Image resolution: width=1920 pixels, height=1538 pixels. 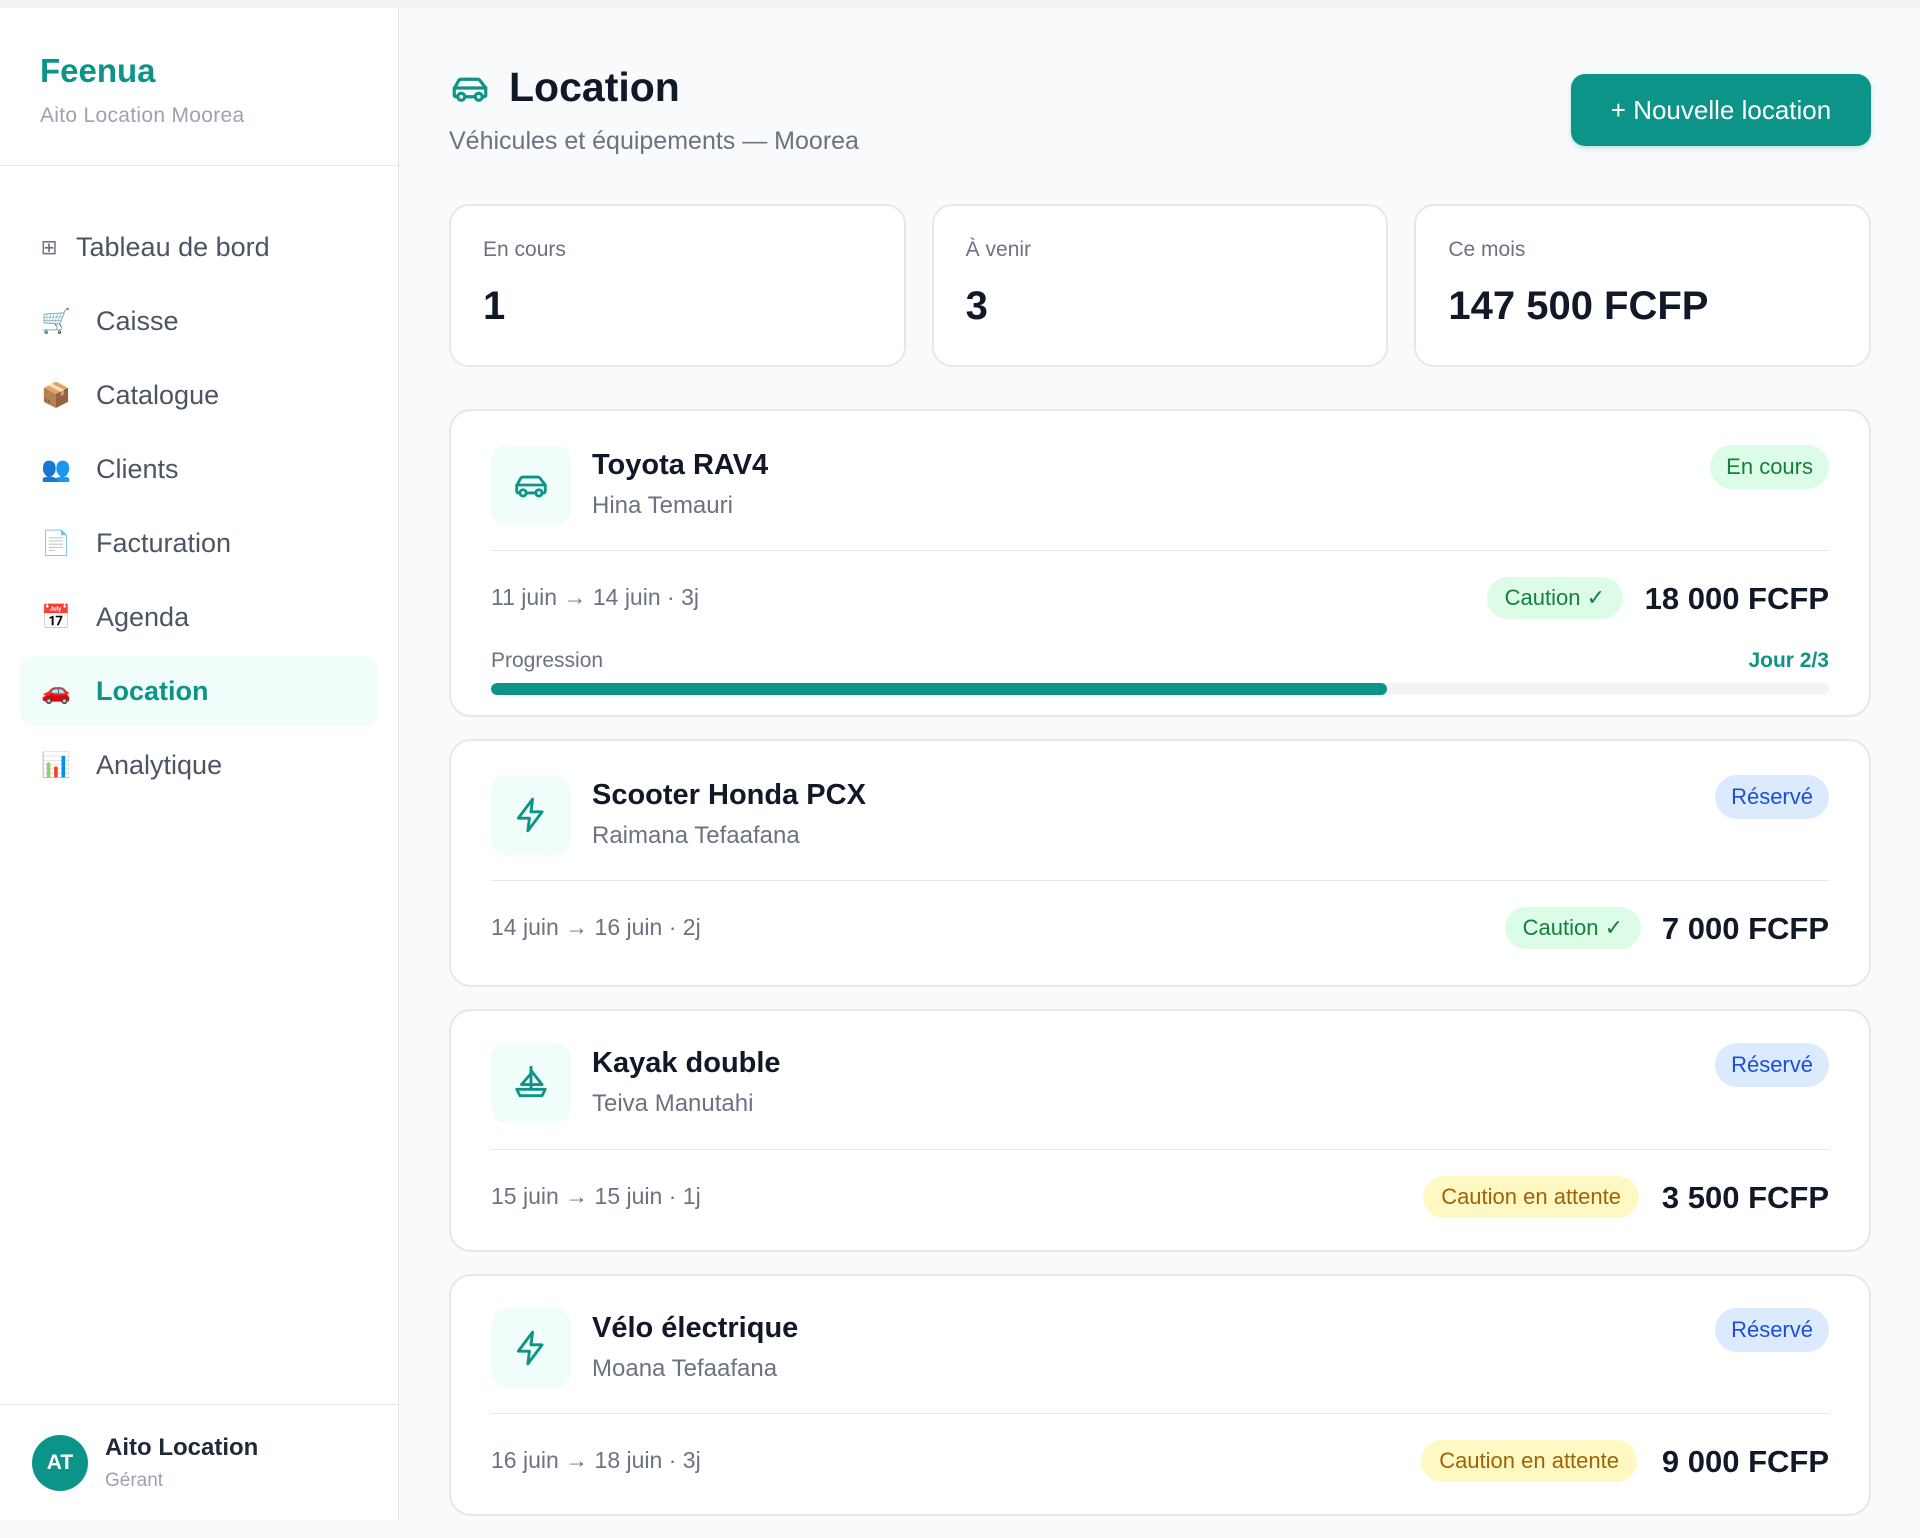 What do you see at coordinates (596, 927) in the screenshot?
I see `rental-dates: 14 juin → 16 juin · 2j` at bounding box center [596, 927].